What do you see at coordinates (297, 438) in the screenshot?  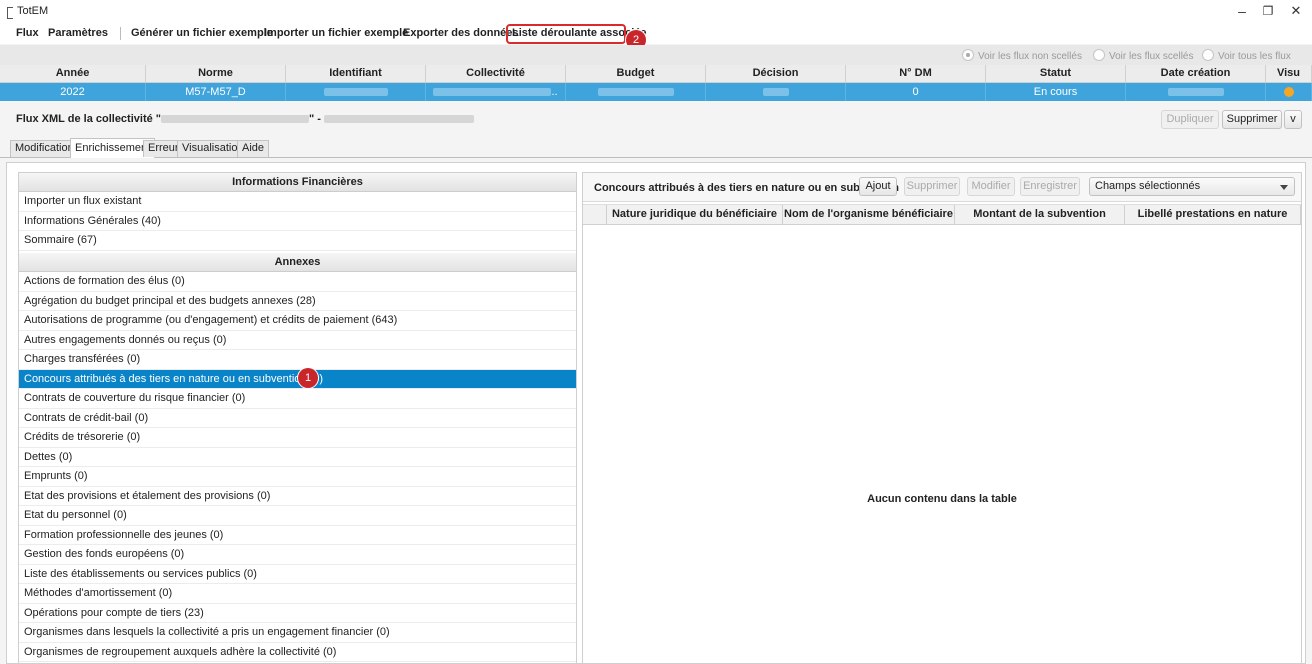 I see `list-item: Crédits de trésorerie (0)` at bounding box center [297, 438].